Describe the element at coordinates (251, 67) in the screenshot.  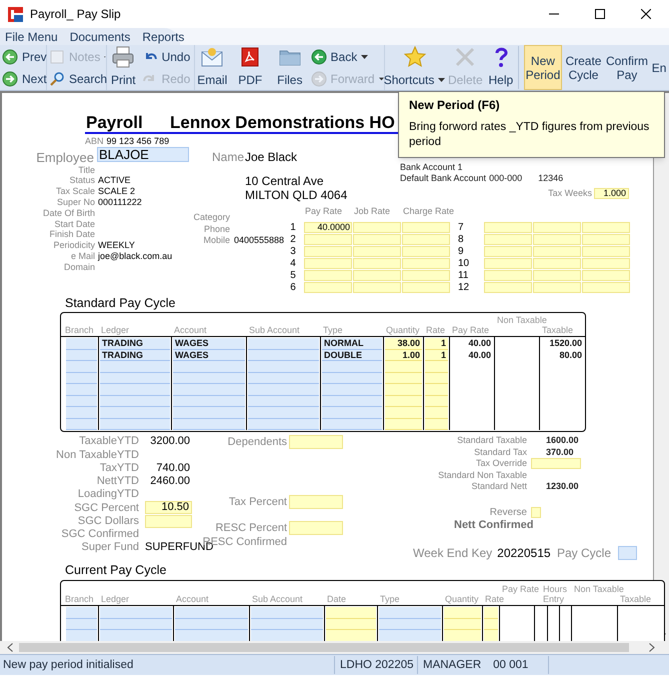
I see `toolbar-button: PDF` at that location.